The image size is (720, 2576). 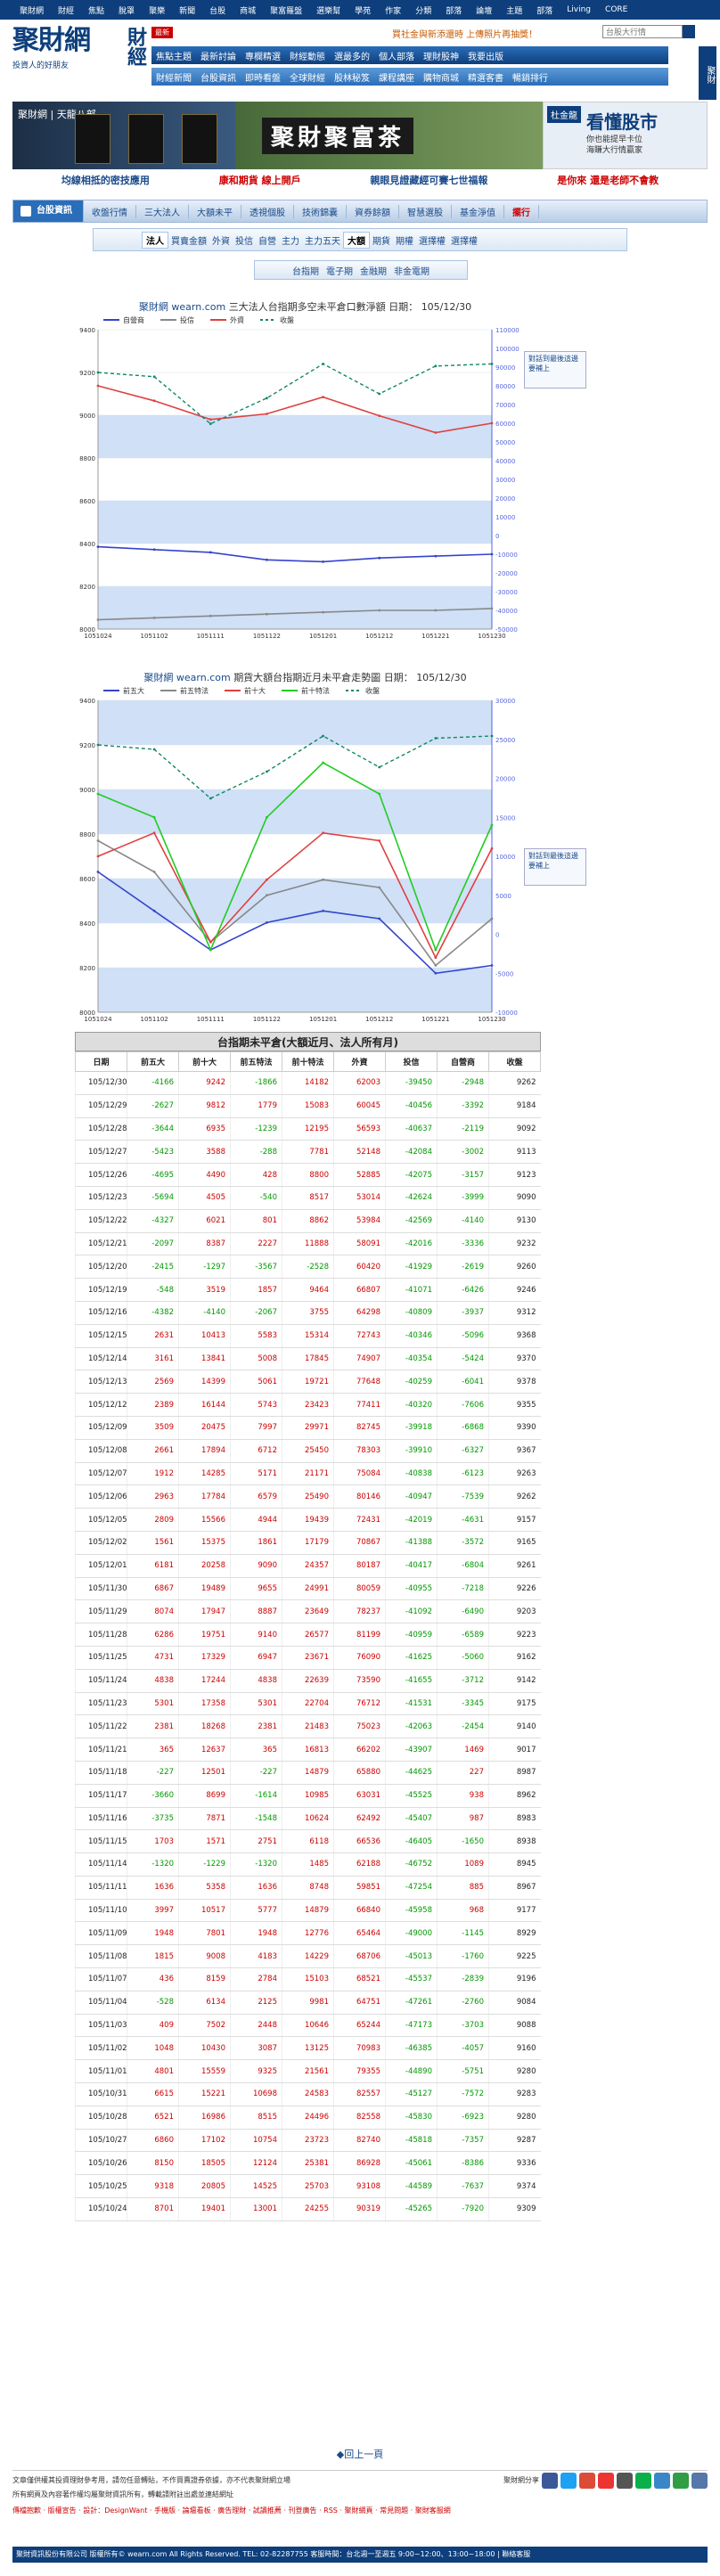 What do you see at coordinates (708, 73) in the screenshot?
I see `side-tab: 聚財` at bounding box center [708, 73].